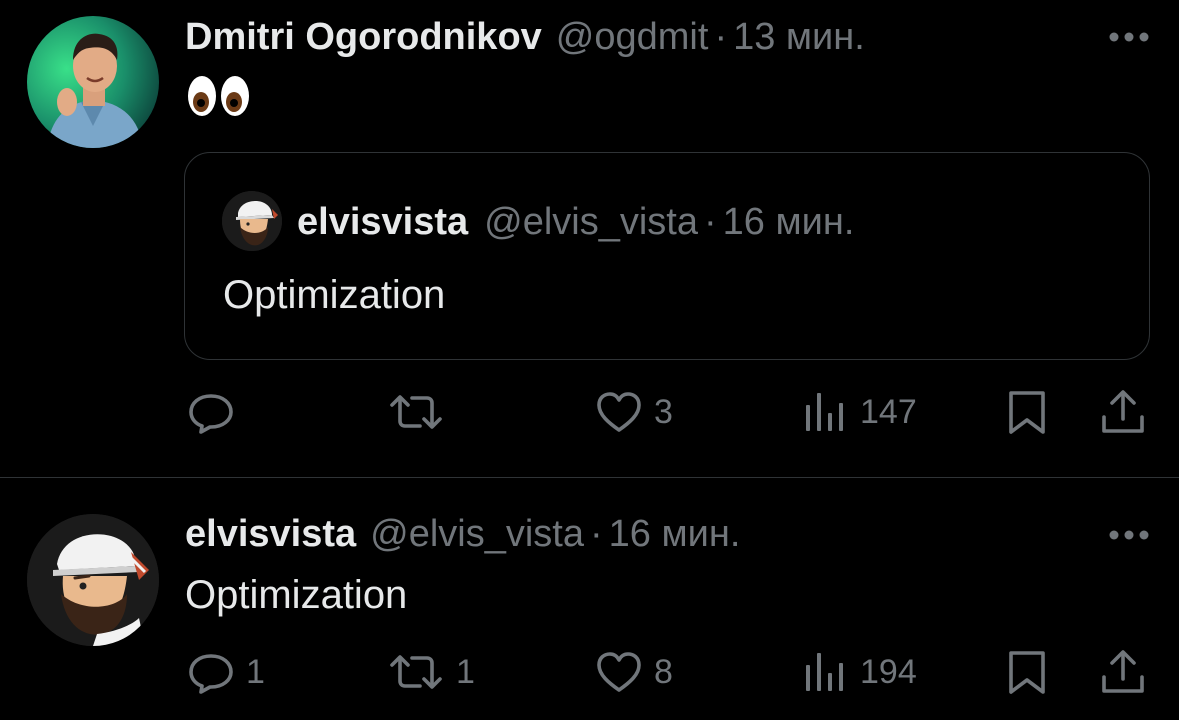 The width and height of the screenshot is (1179, 720). What do you see at coordinates (799, 37) in the screenshot?
I see `timestamp: 13 мин.` at bounding box center [799, 37].